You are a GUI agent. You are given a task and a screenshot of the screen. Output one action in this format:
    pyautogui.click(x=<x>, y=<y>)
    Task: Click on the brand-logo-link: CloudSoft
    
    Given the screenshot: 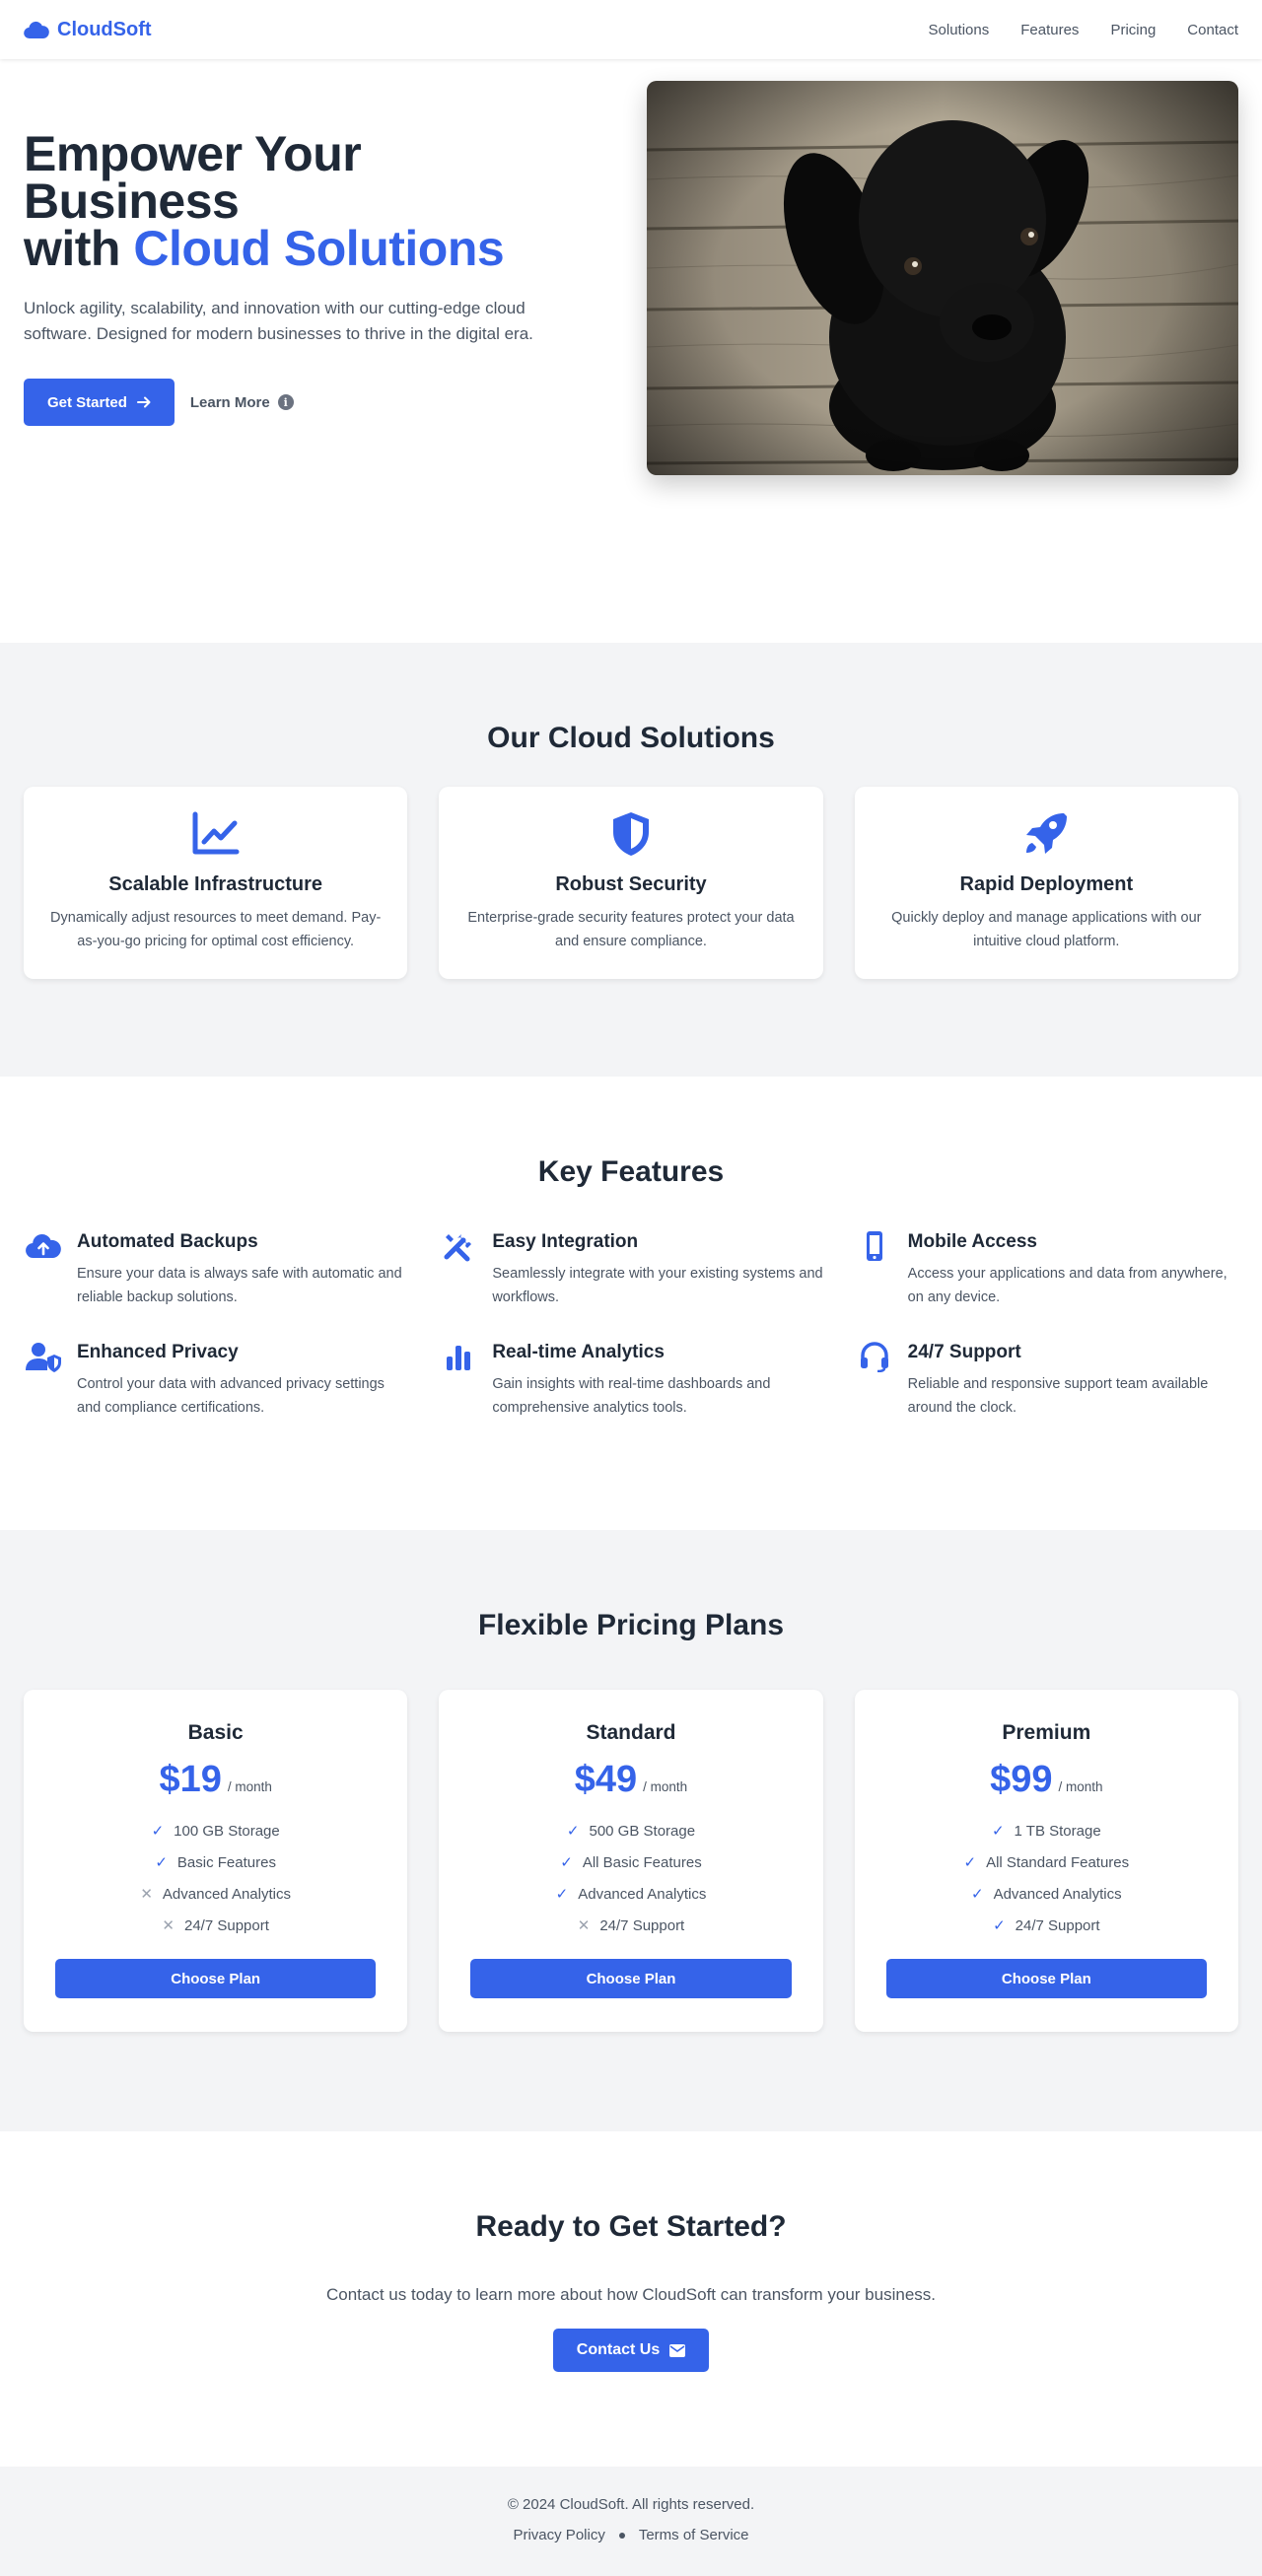 What is the action you would take?
    pyautogui.click(x=88, y=30)
    